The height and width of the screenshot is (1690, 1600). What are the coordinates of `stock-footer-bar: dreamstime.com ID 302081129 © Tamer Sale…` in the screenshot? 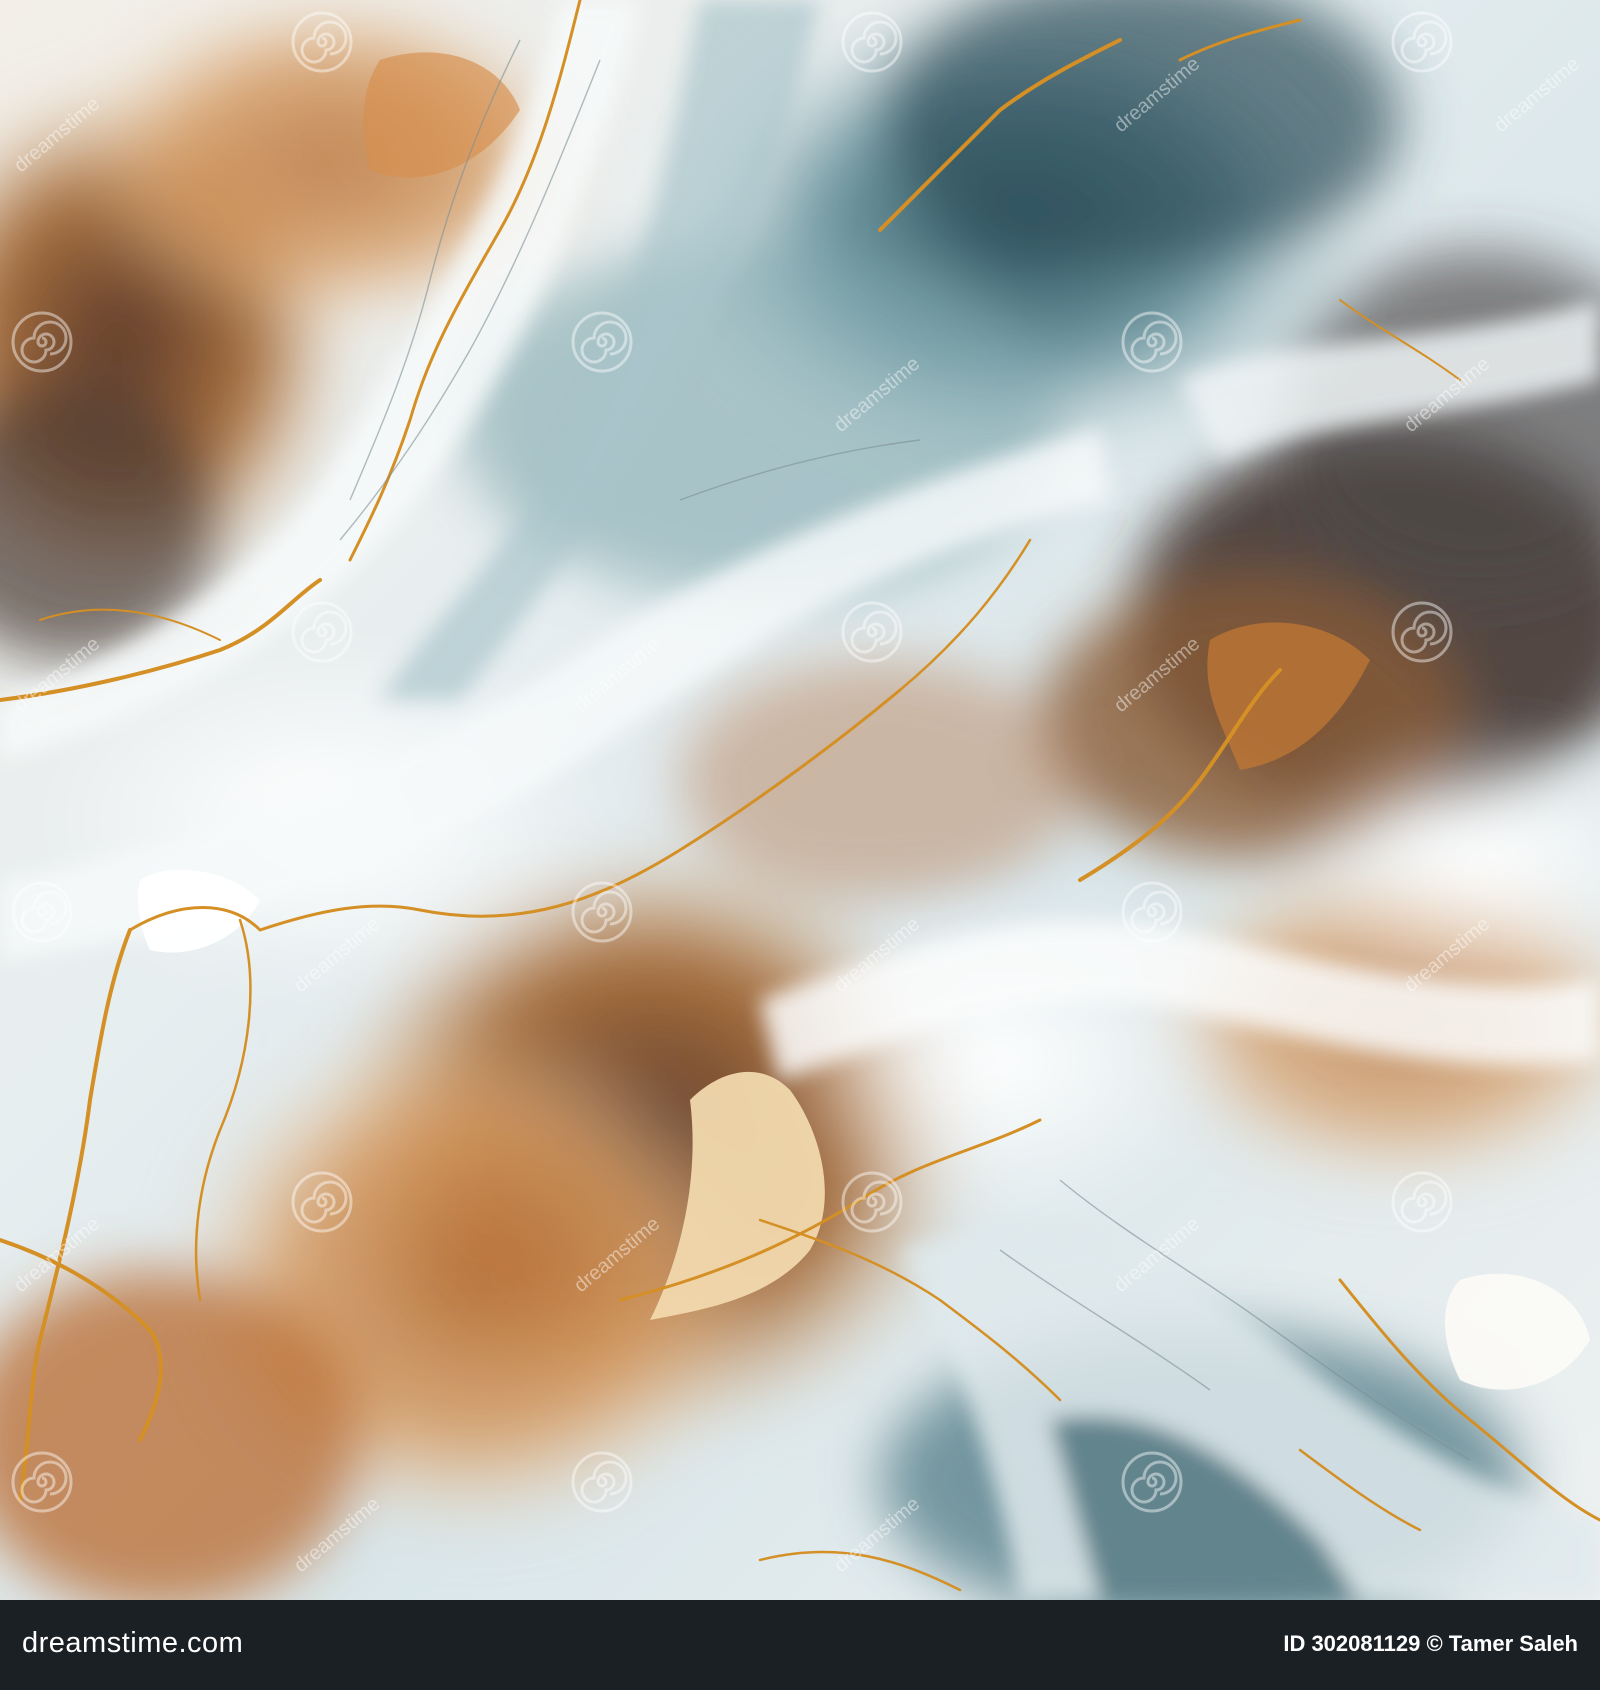 It's located at (800, 1645).